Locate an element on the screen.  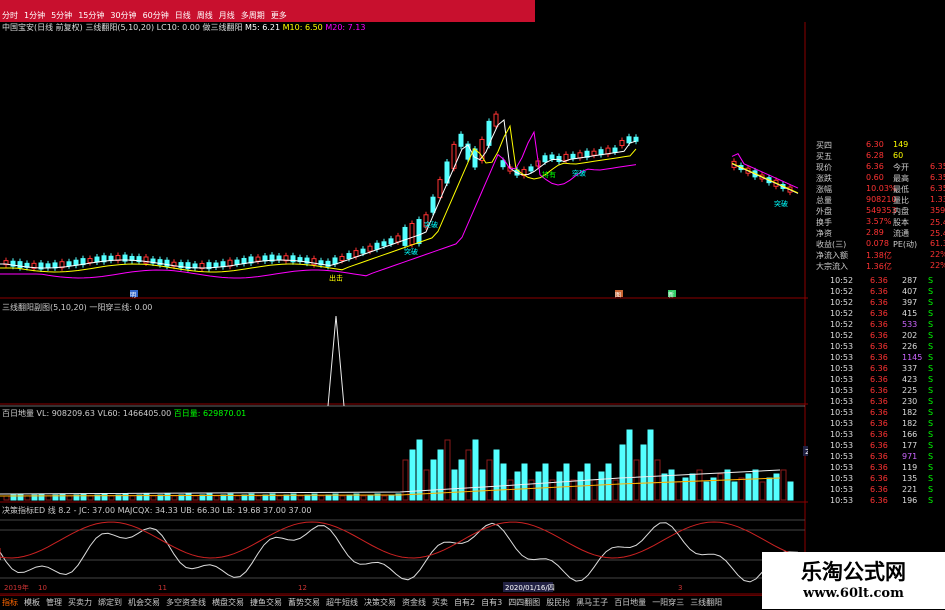
signal-marker-0: 出击 is located at coordinates (336, 277).